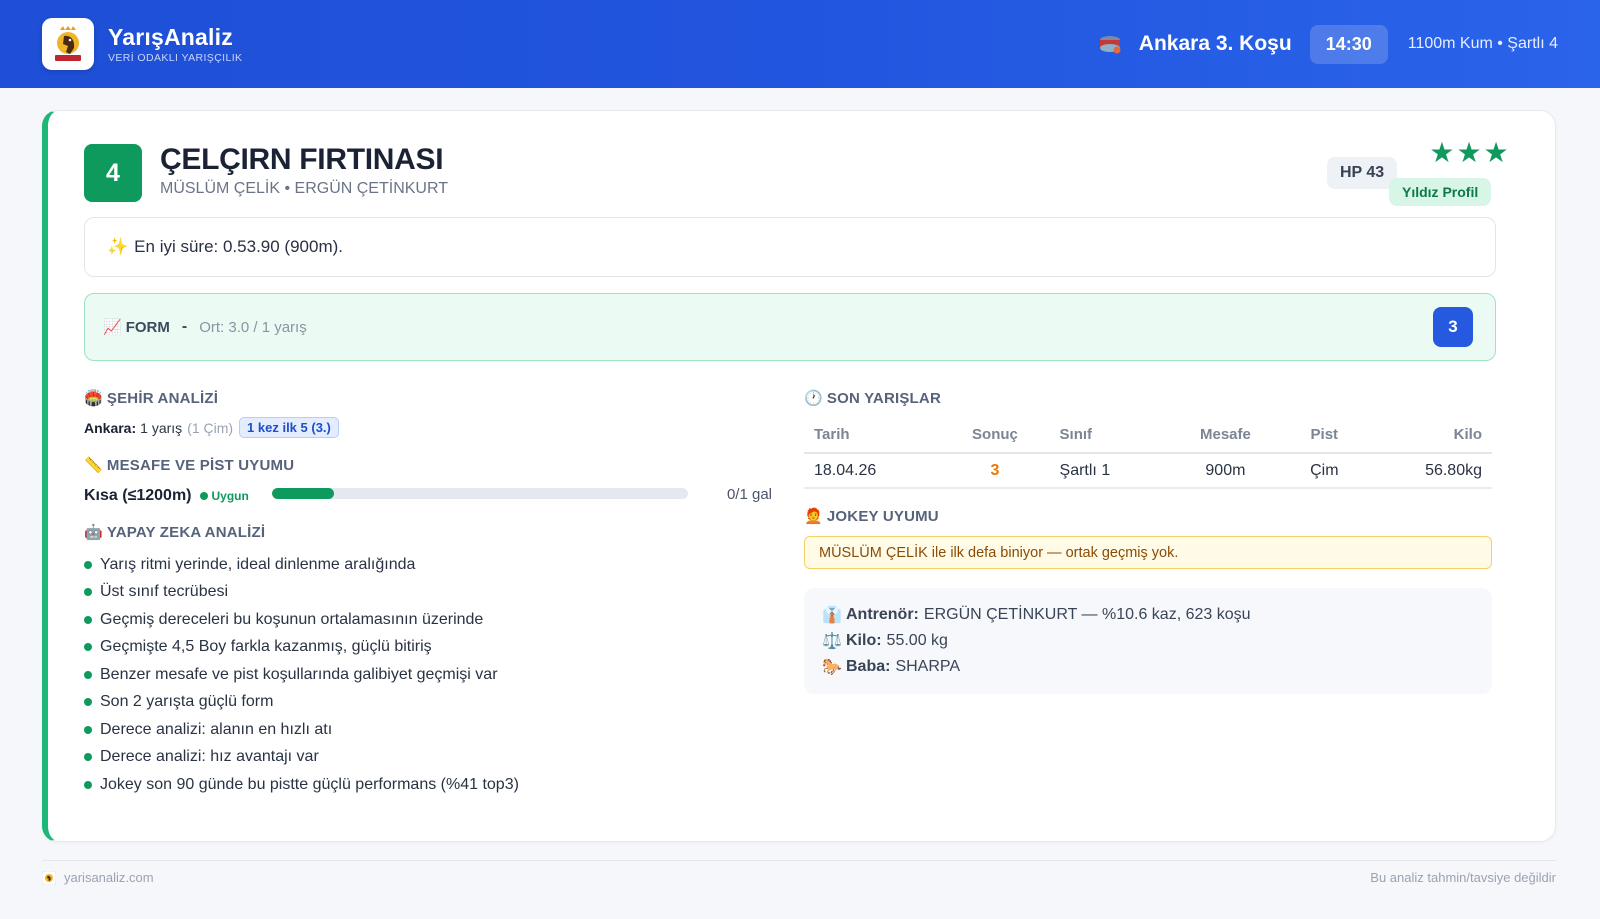 The width and height of the screenshot is (1600, 919). I want to click on racing-helmet-icon, so click(1110, 45).